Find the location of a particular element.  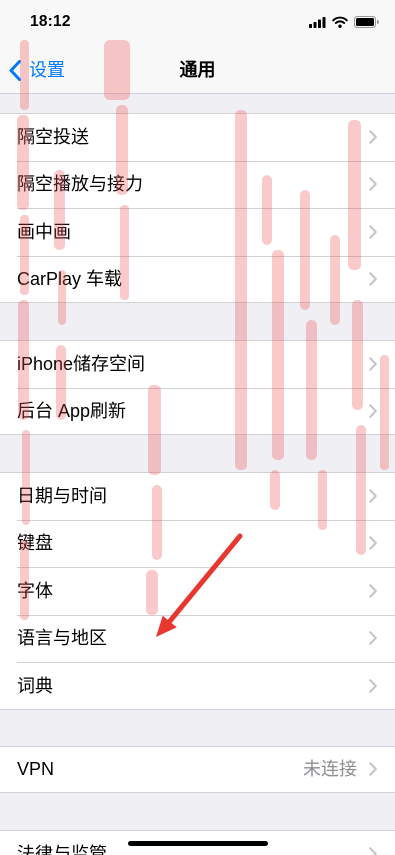

row-keyboard: 键盘 is located at coordinates (197, 543).